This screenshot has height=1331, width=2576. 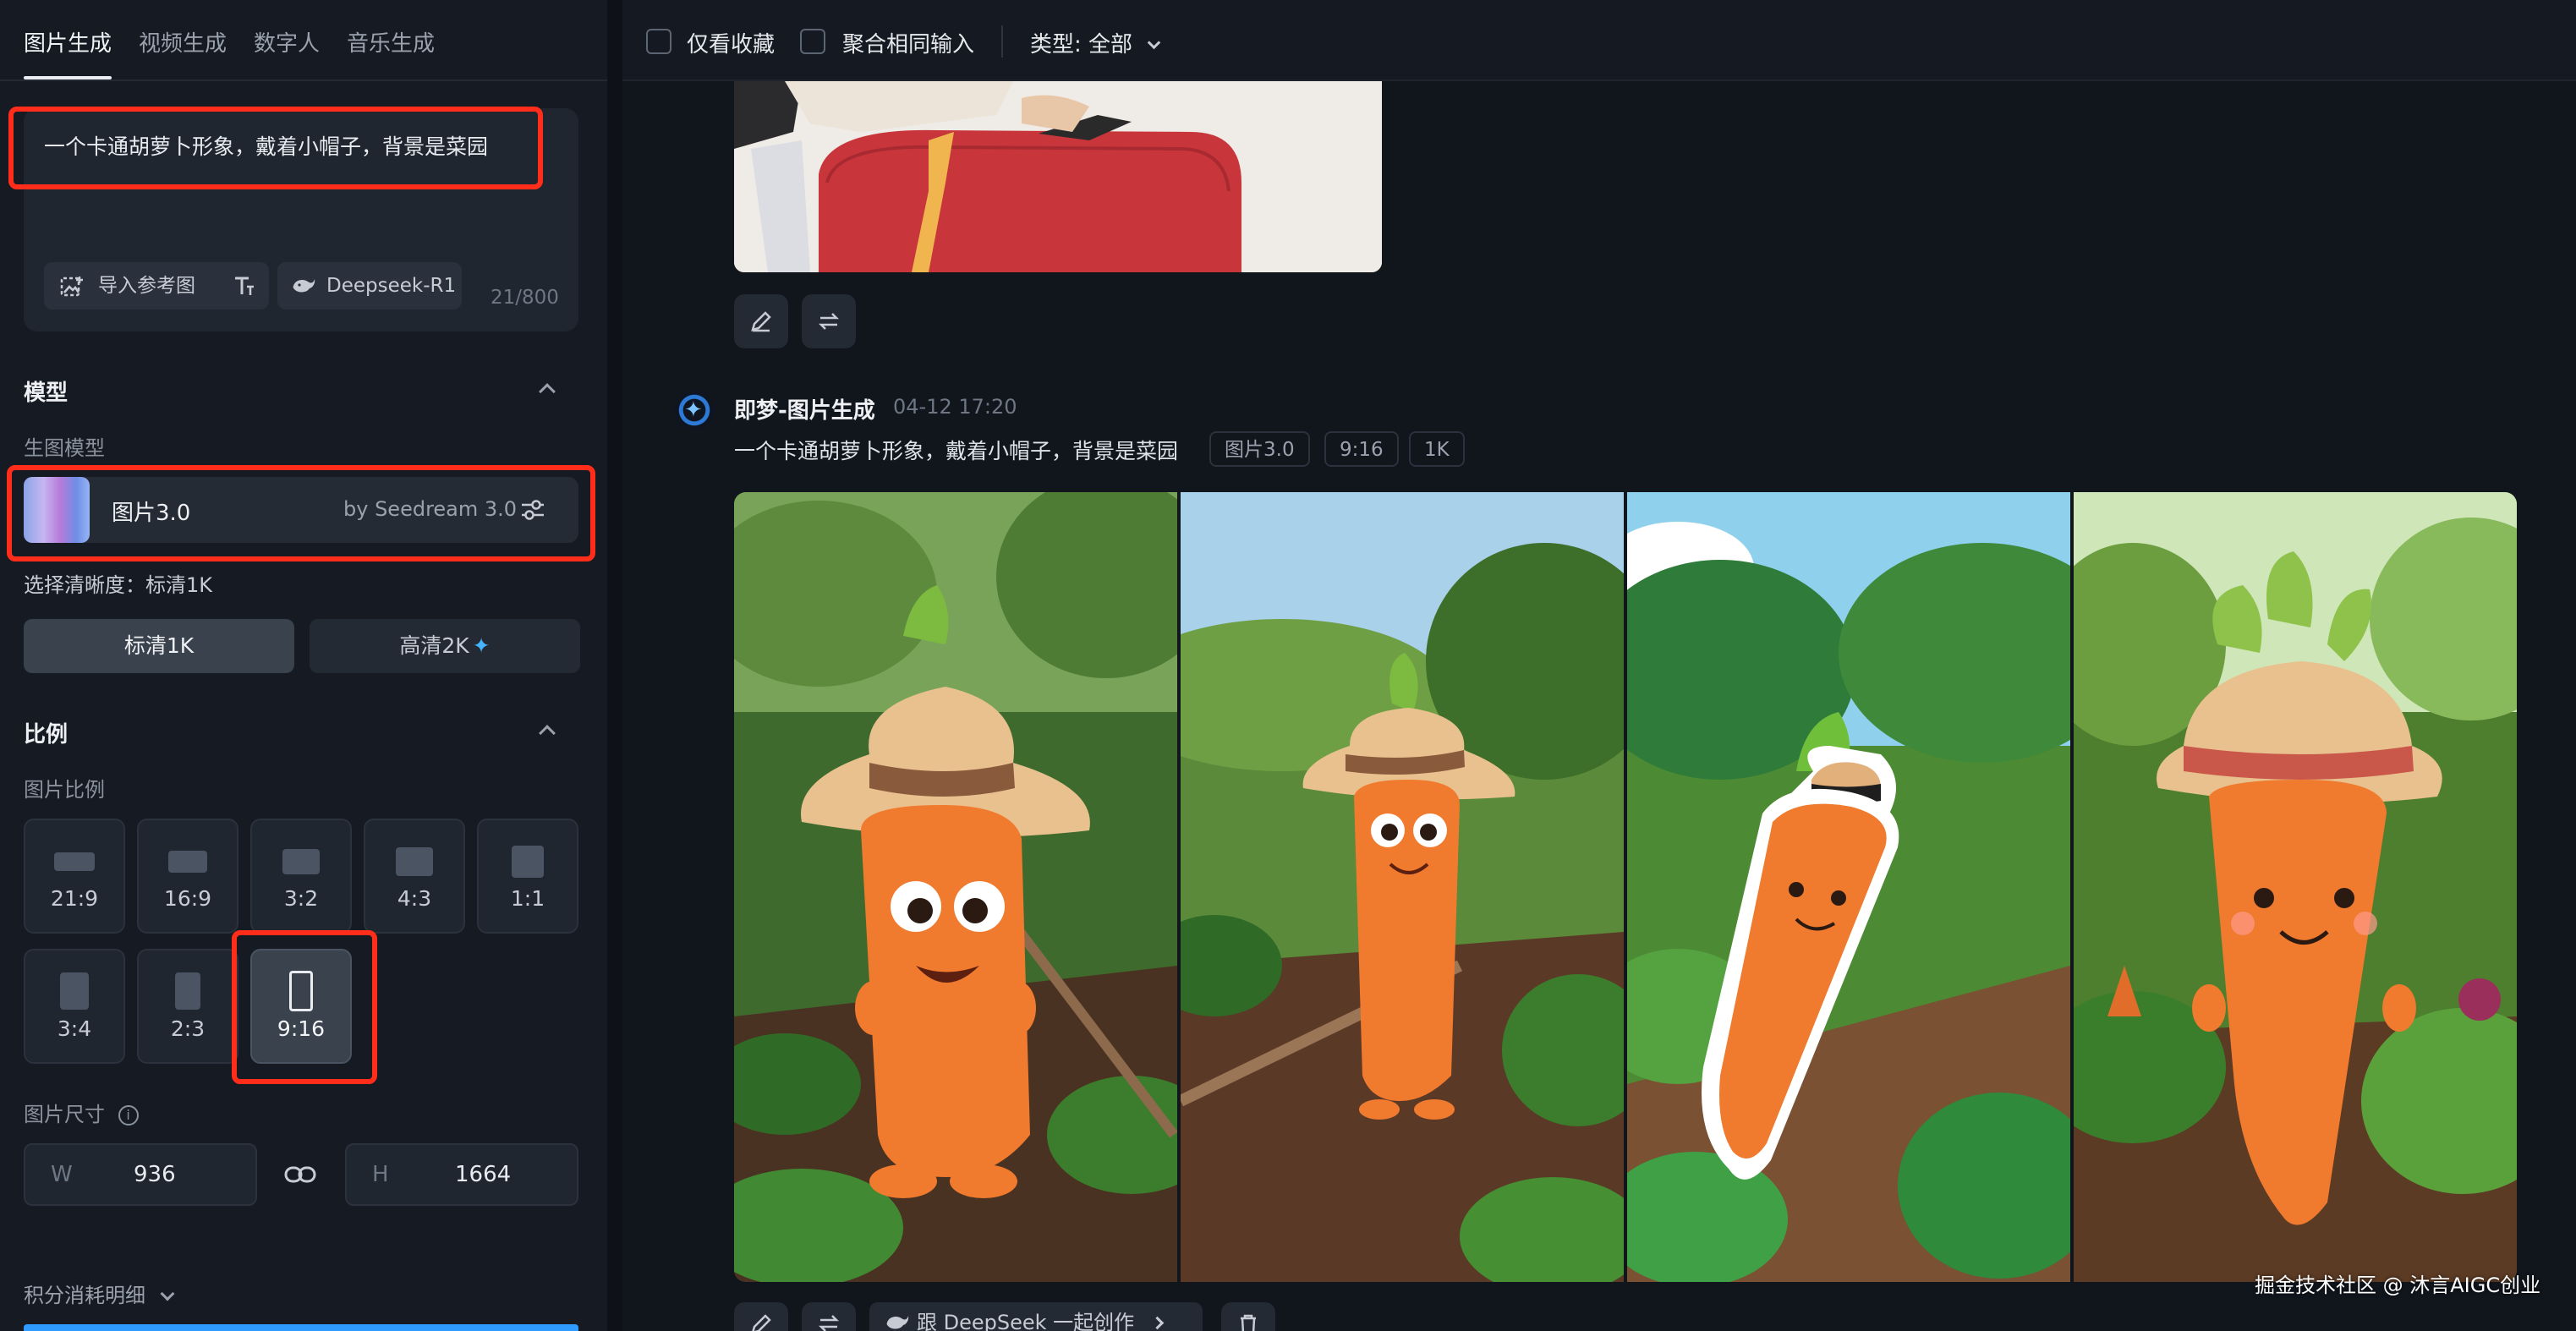 I want to click on ratio-2-3-label: 2:3, so click(x=188, y=1028).